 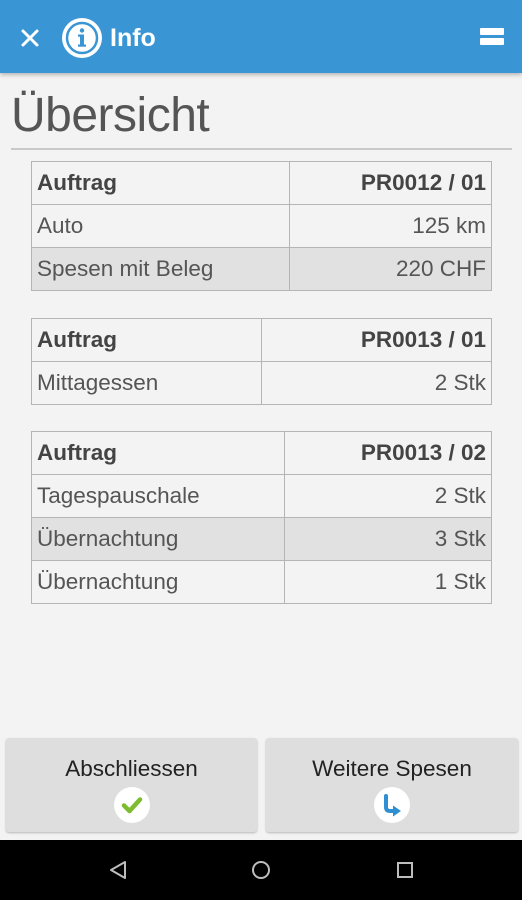 I want to click on more-expenses-button-label: Weitere Spesen, so click(x=392, y=768).